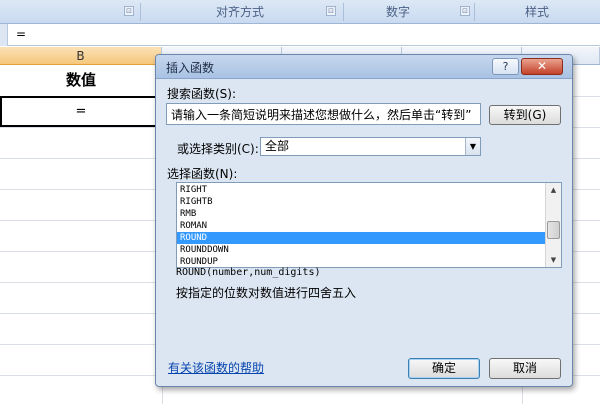 The height and width of the screenshot is (404, 600). Describe the element at coordinates (553, 190) in the screenshot. I see `scroll-up-icon: ▲` at that location.